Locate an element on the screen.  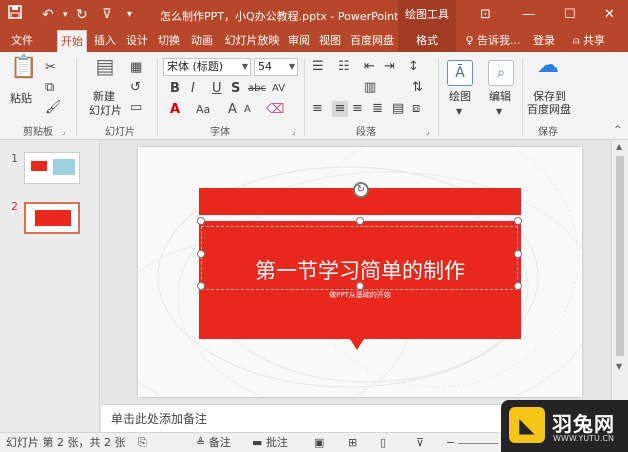
paragraph-launcher-icon: ⌟ is located at coordinates (427, 132).